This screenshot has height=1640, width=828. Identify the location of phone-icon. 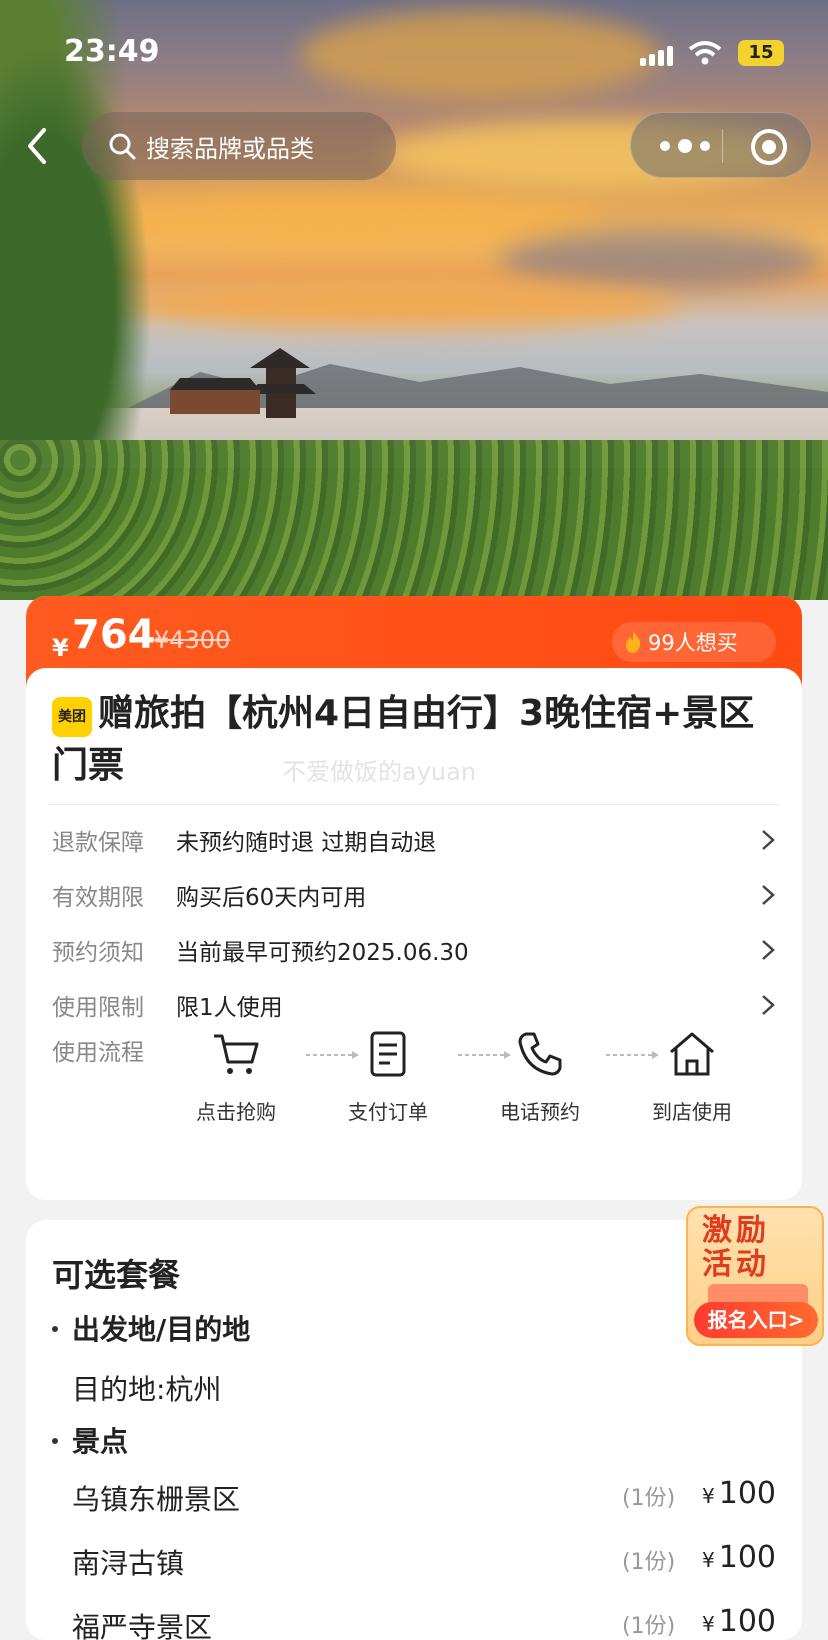
(540, 1054).